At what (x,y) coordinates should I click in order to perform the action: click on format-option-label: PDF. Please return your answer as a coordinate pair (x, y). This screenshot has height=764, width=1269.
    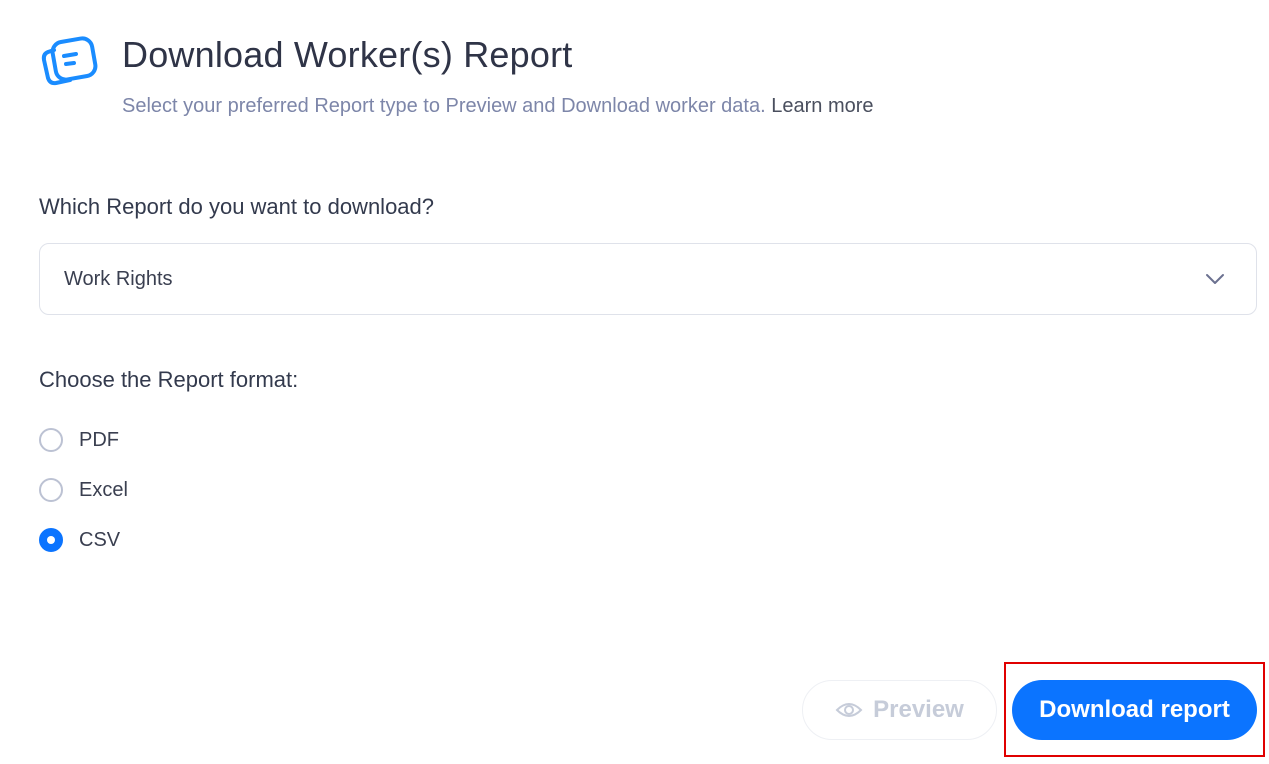
    Looking at the image, I should click on (99, 439).